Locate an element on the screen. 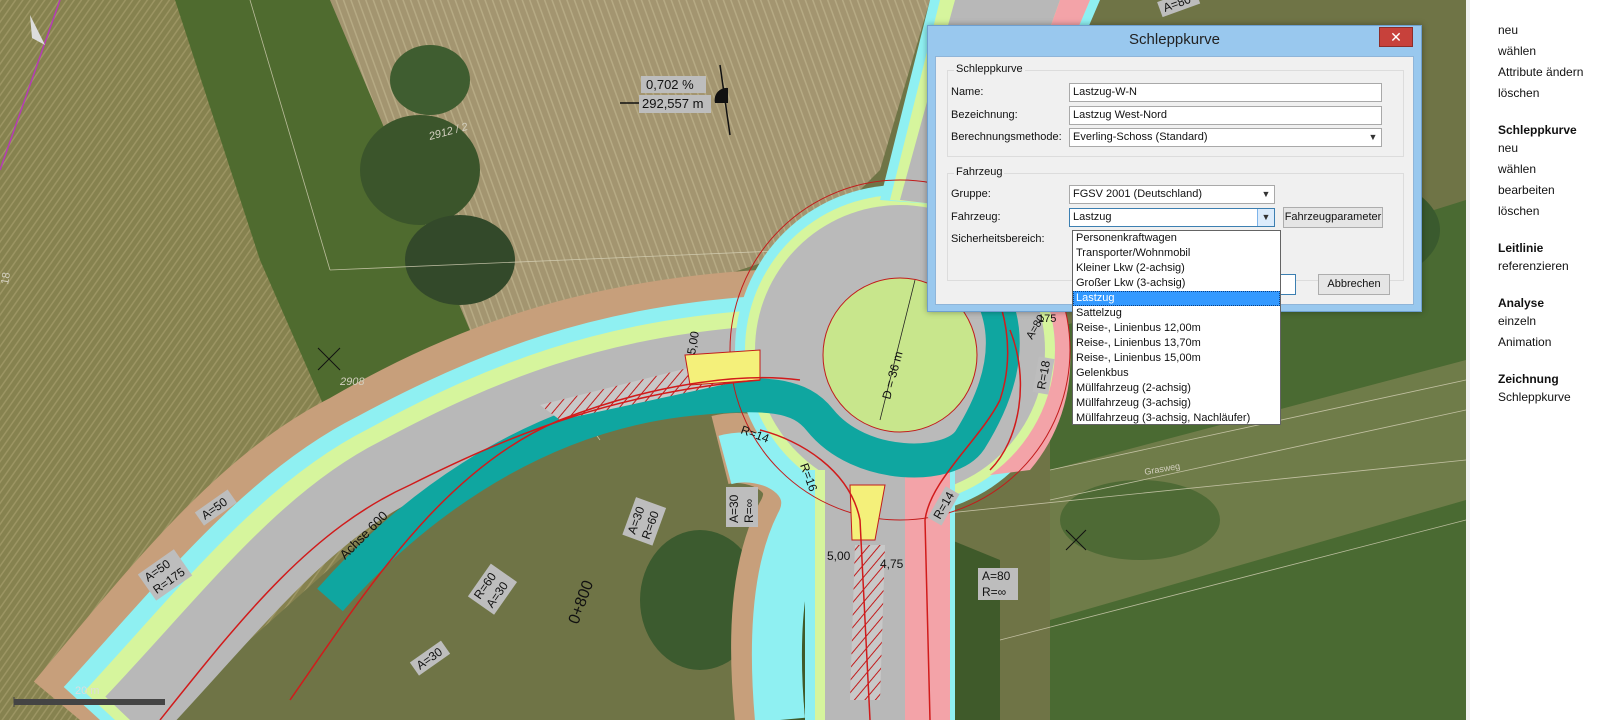 This screenshot has height=720, width=1621. name-label: Name: is located at coordinates (967, 92).